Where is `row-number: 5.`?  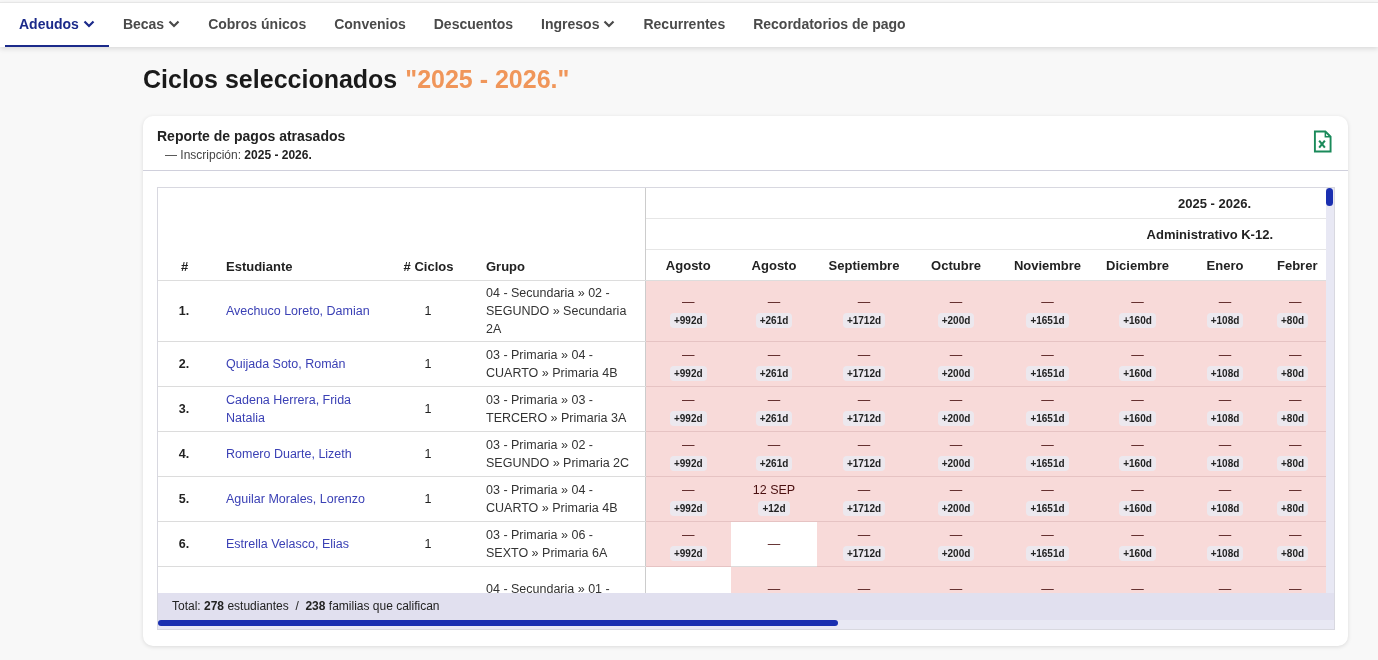
row-number: 5. is located at coordinates (184, 499).